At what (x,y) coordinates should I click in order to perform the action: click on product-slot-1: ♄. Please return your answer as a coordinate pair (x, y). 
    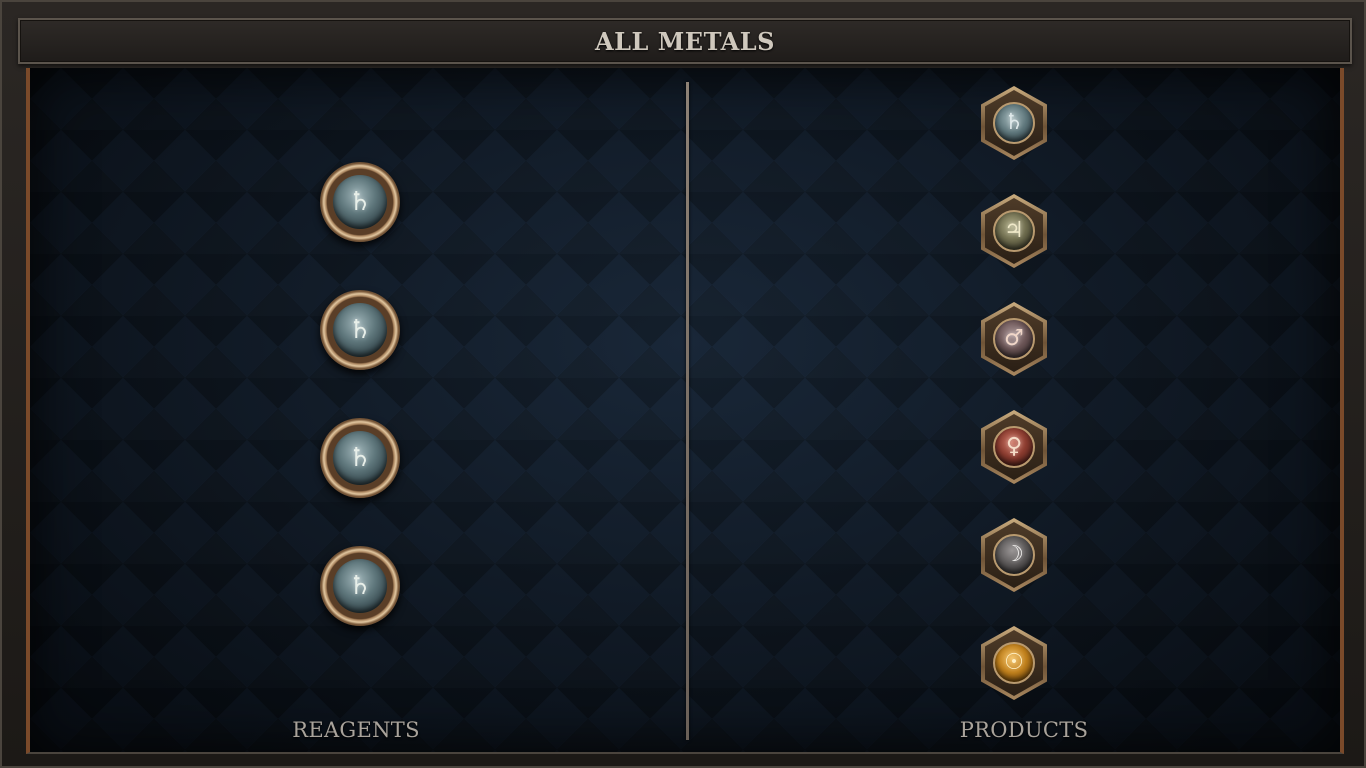
    Looking at the image, I should click on (1014, 123).